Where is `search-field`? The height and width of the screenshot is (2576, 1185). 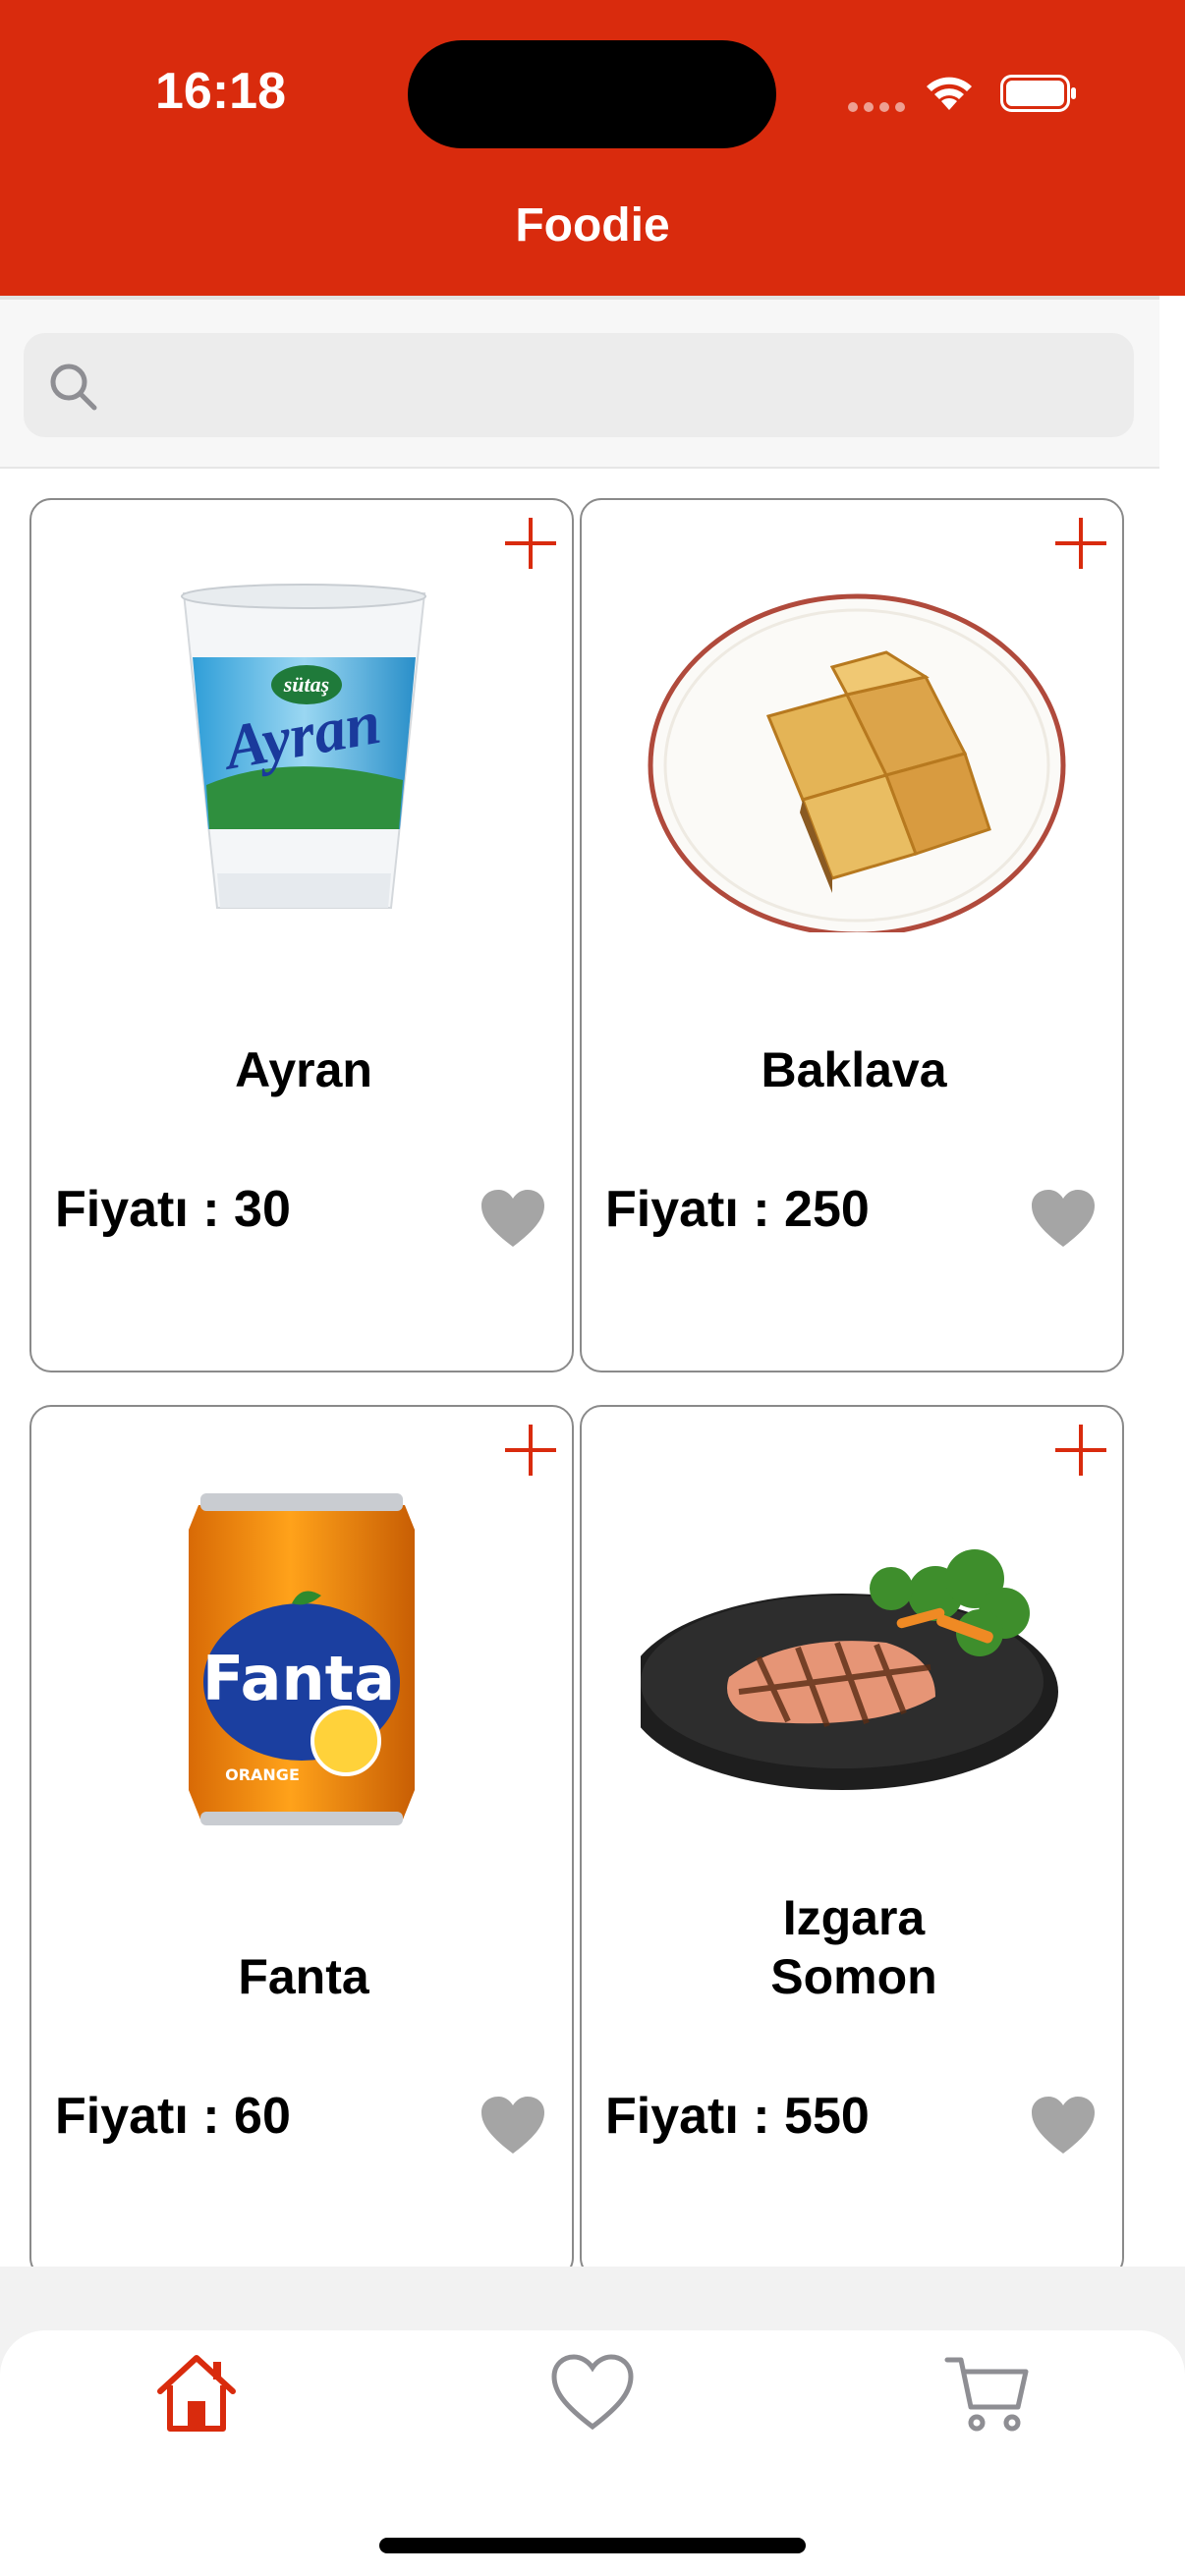 search-field is located at coordinates (579, 386).